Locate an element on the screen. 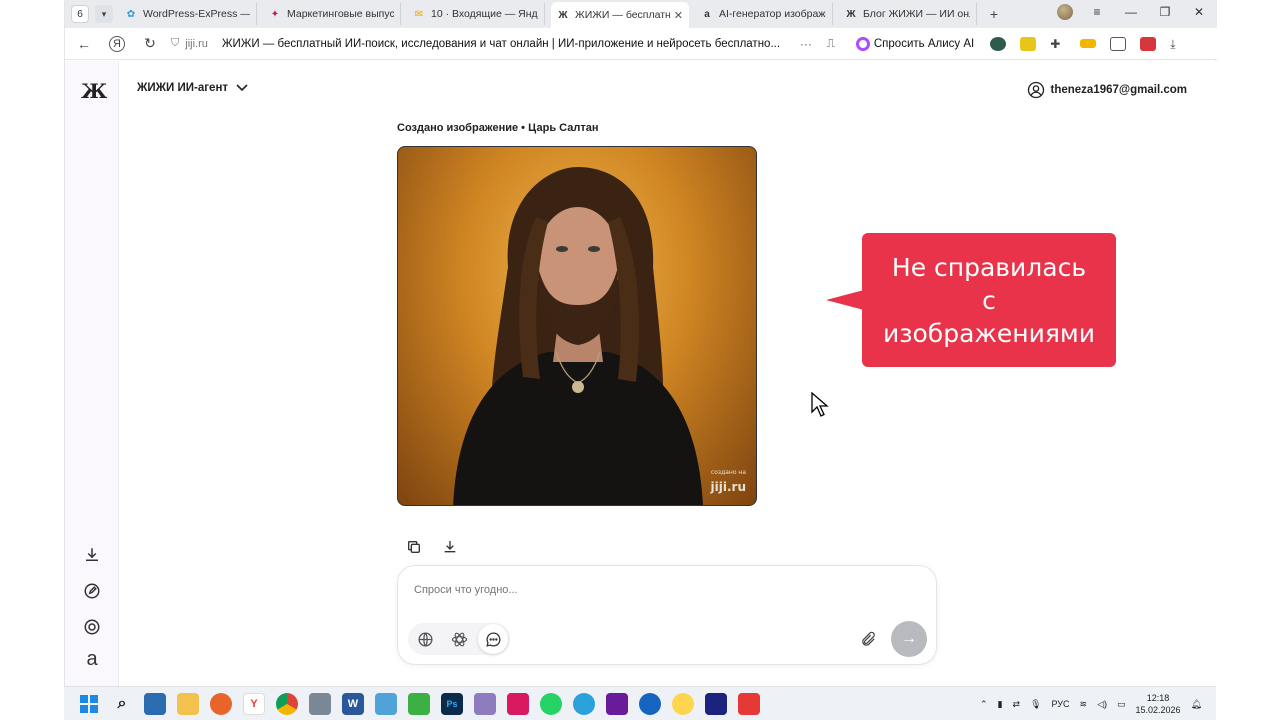 The width and height of the screenshot is (1280, 720). send-button: → is located at coordinates (909, 639).